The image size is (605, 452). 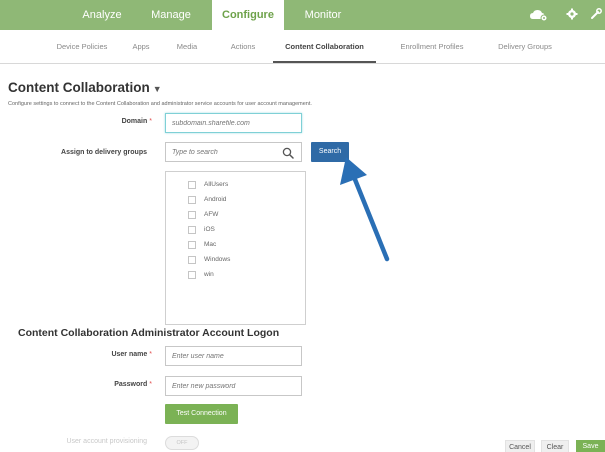 What do you see at coordinates (432, 46) in the screenshot?
I see `subnav-enrollment-profiles: Enrollment Profiles` at bounding box center [432, 46].